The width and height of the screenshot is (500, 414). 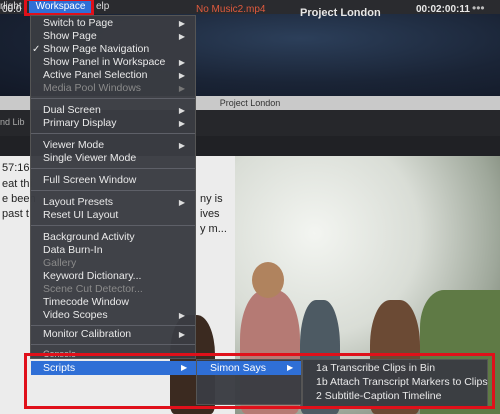 What do you see at coordinates (112, 49) in the screenshot?
I see `menu-item-show-page-navigation: ✓ Show Page Navigation` at bounding box center [112, 49].